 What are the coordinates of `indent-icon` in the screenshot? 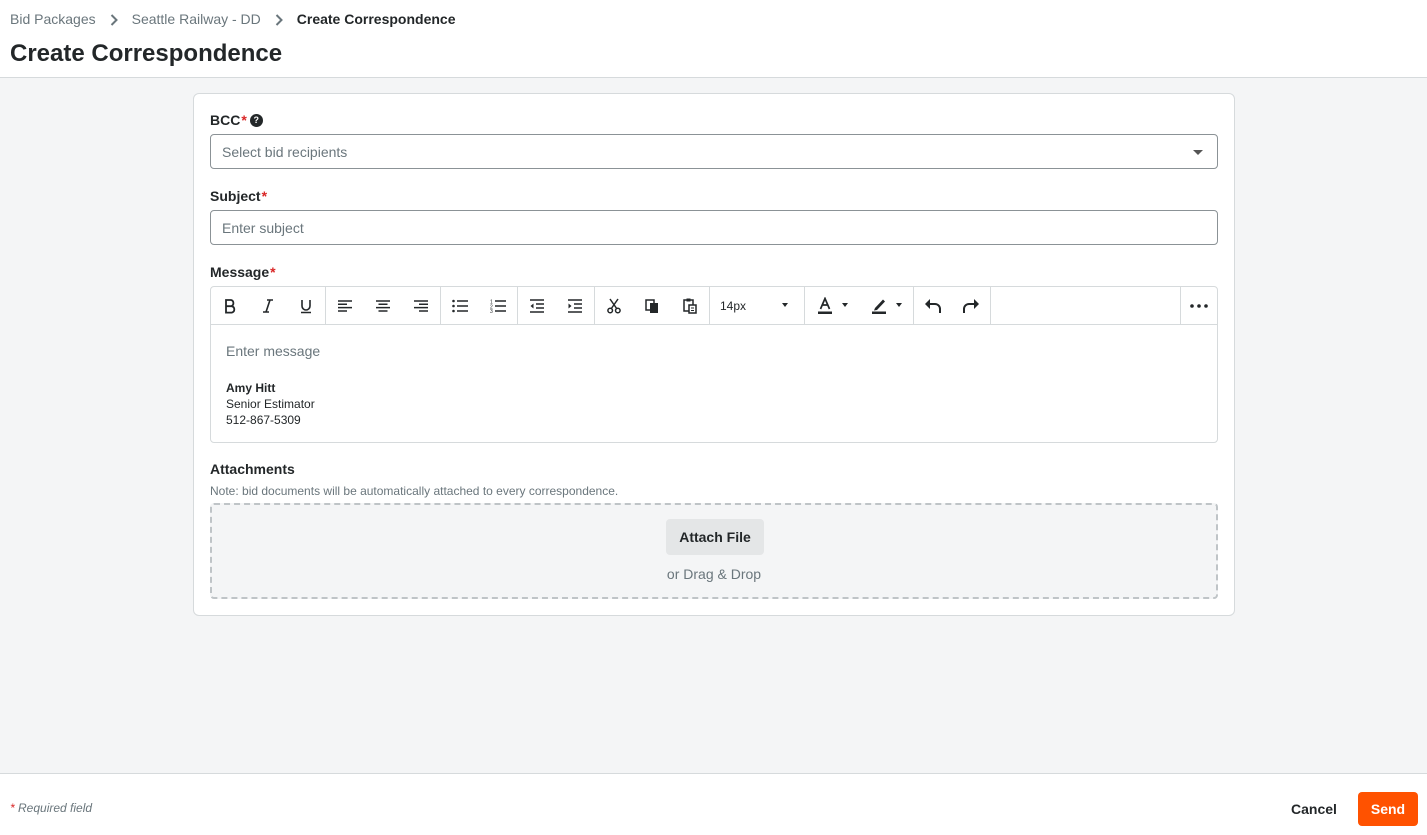 It's located at (575, 305).